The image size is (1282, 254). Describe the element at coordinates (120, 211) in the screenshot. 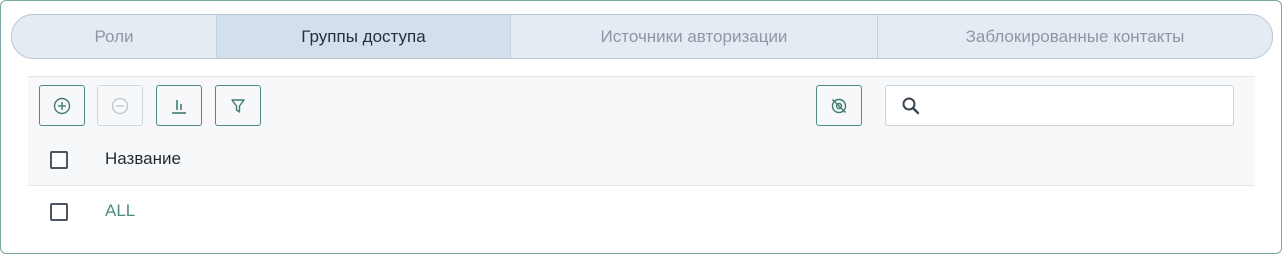

I see `row-name-link: ALL` at that location.